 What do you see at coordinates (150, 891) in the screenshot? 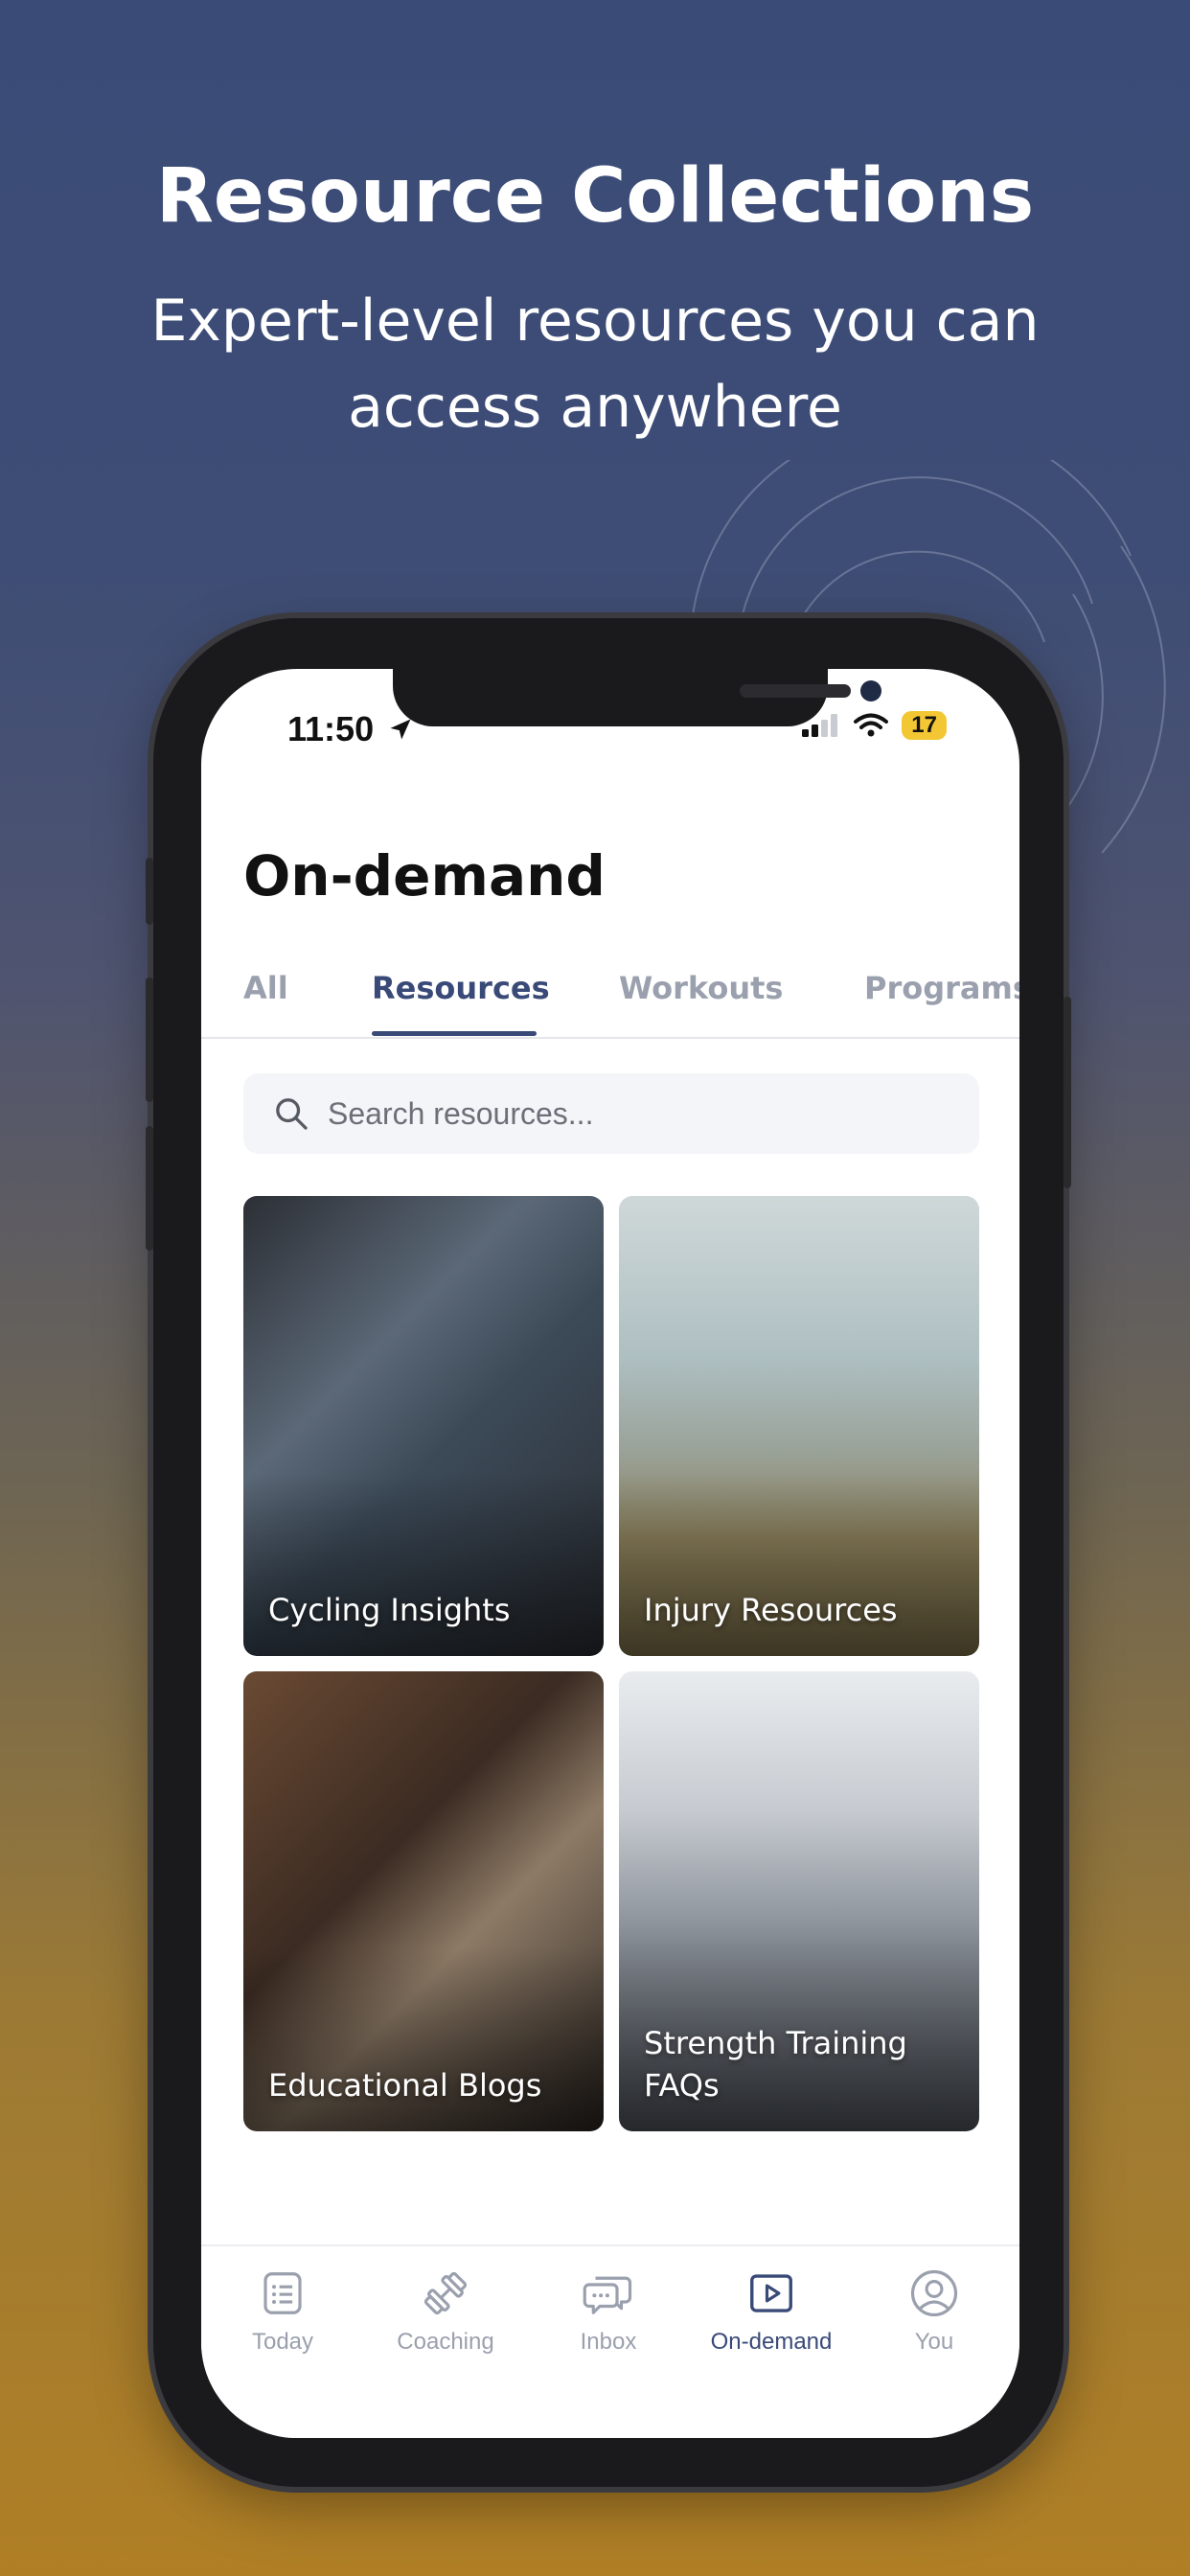
I see `phone-side-button` at bounding box center [150, 891].